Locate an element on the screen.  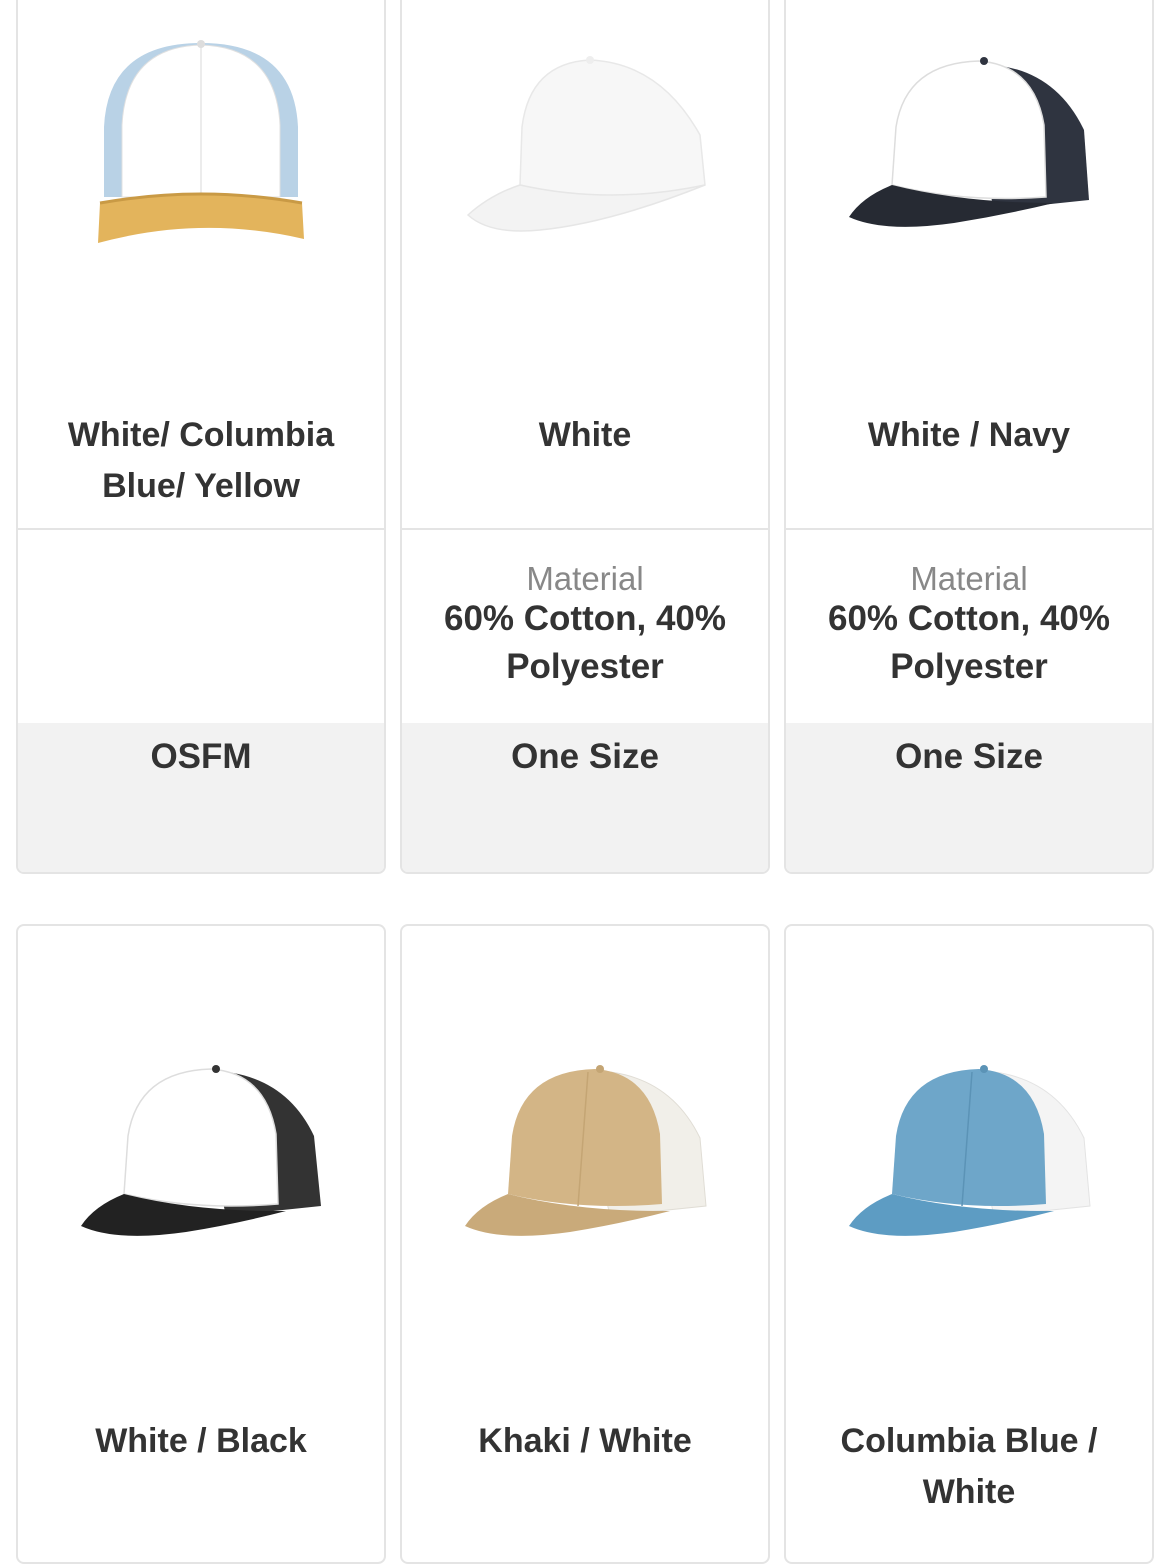
product-color-name: Khaki / White is located at coordinates (585, 1441).